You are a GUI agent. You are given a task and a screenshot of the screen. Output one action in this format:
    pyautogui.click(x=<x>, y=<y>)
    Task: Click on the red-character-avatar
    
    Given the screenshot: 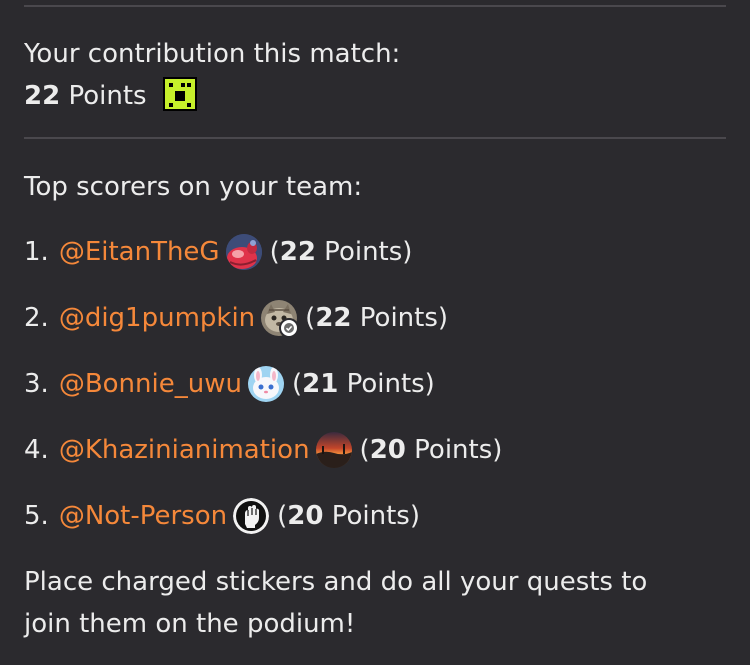 What is the action you would take?
    pyautogui.click(x=243, y=252)
    